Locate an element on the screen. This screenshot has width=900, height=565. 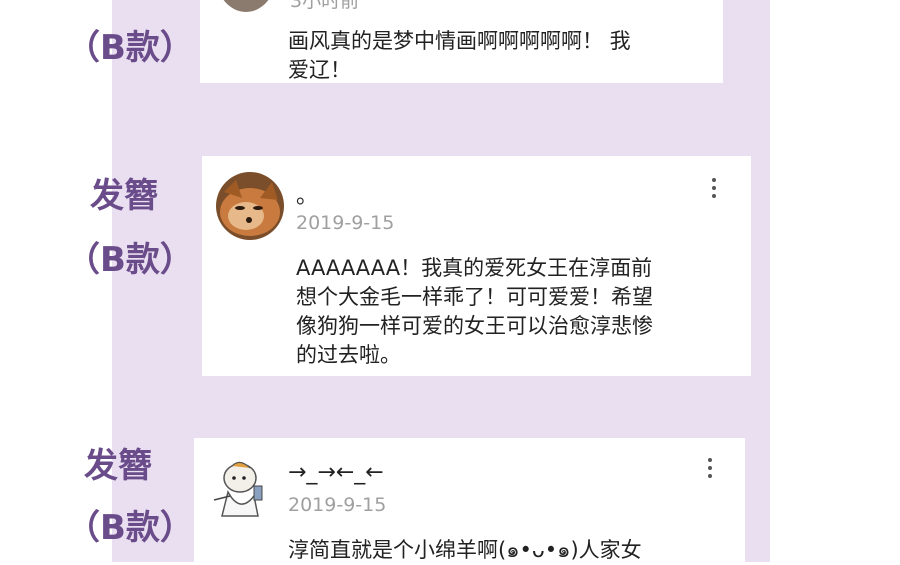
comment-line: 像狗狗一样可爱的女王可以治愈淳悲惨 is located at coordinates (474, 326).